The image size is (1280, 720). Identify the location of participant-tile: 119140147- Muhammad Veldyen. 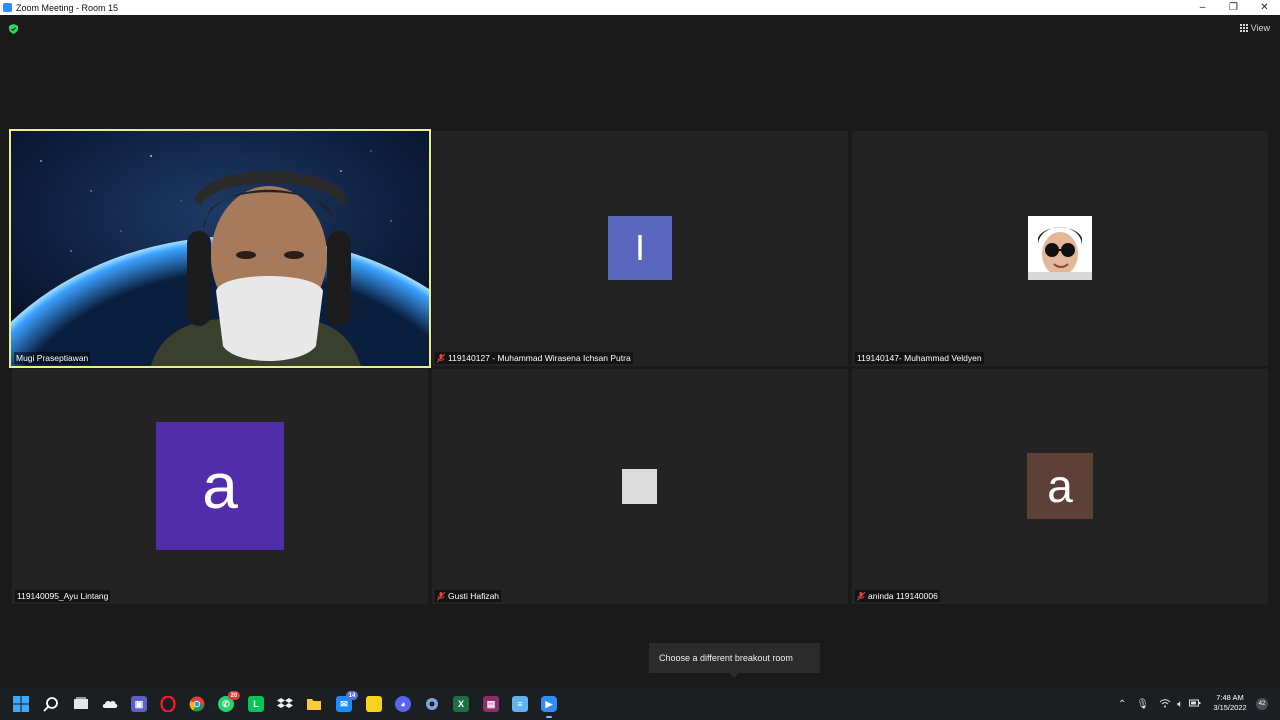
(1060, 248).